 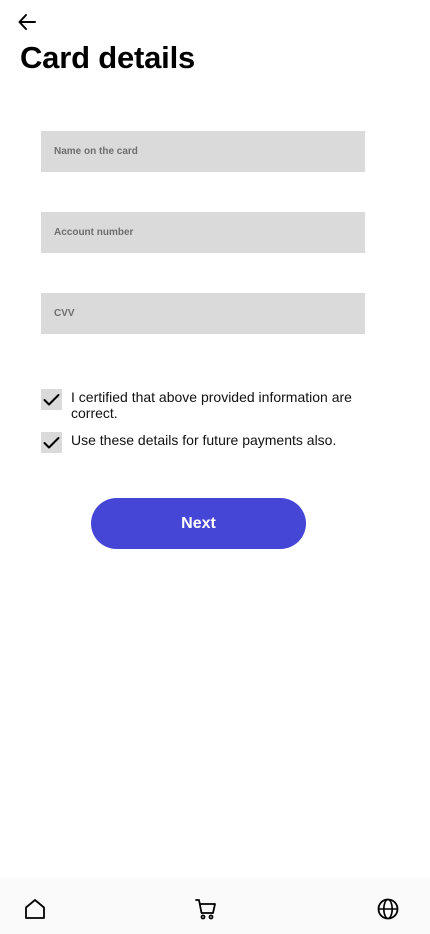 I want to click on nav-home, so click(x=35, y=909).